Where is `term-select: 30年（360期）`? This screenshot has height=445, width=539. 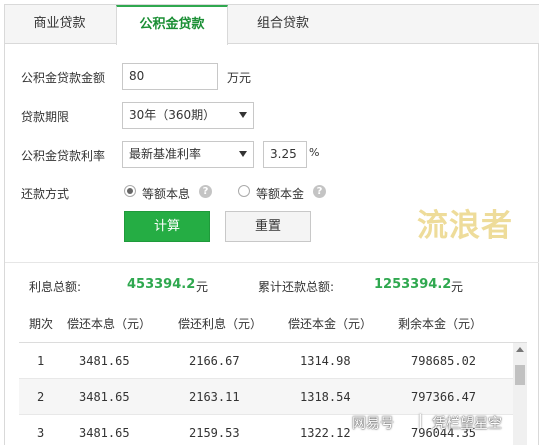 term-select: 30年（360期） is located at coordinates (188, 115).